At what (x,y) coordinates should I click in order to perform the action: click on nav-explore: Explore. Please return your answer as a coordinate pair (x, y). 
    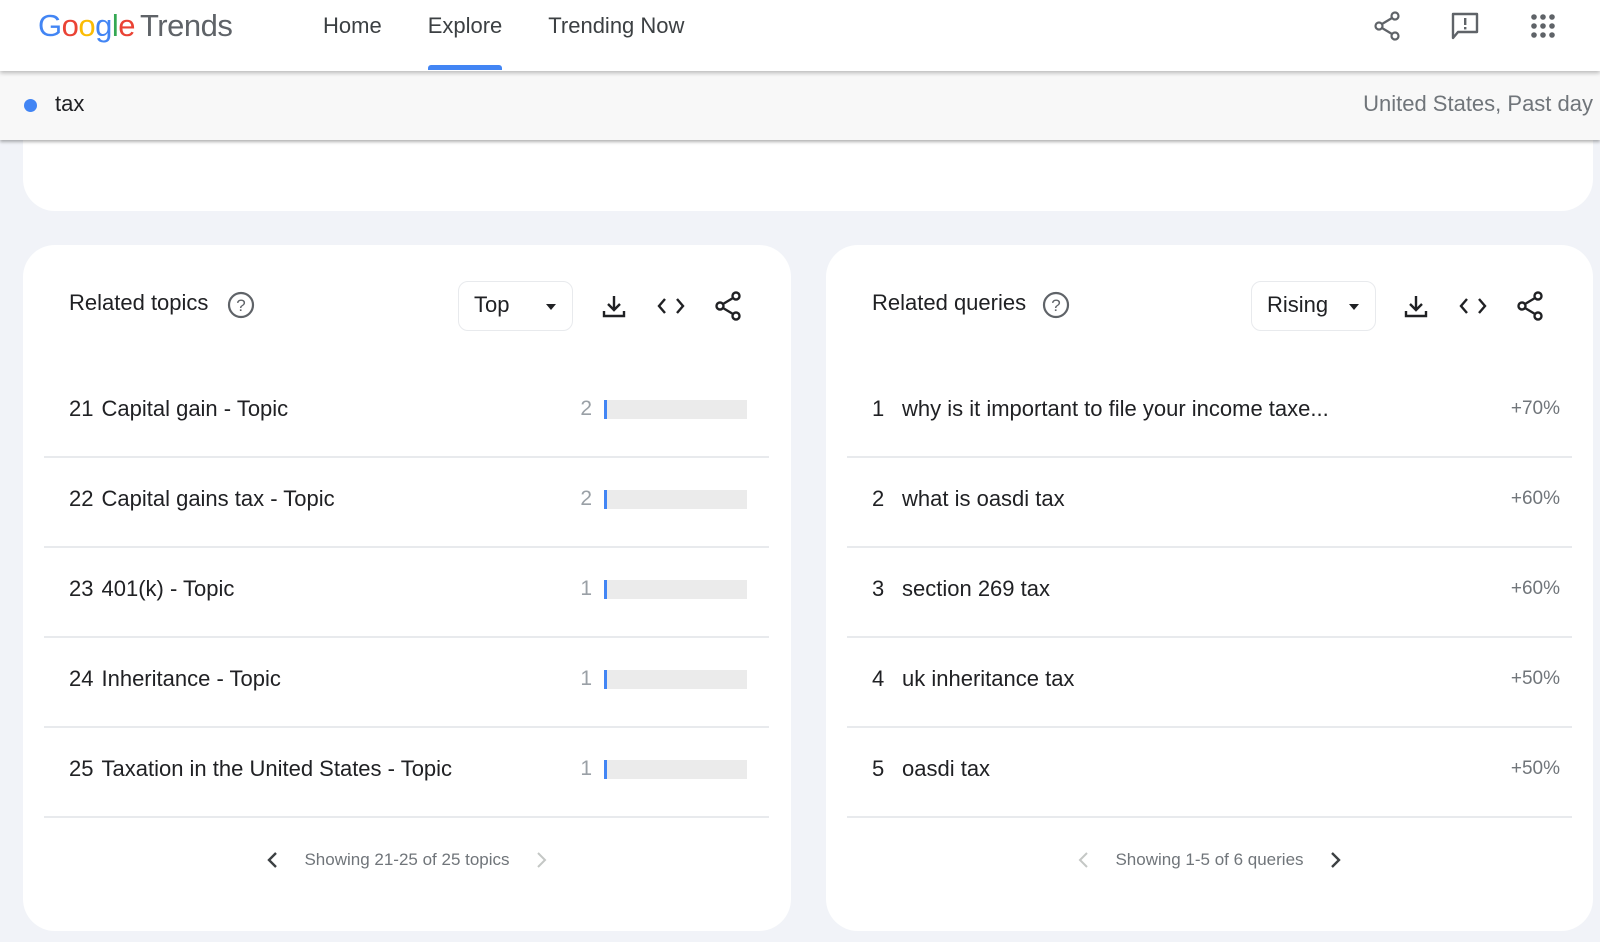
    Looking at the image, I should click on (465, 35).